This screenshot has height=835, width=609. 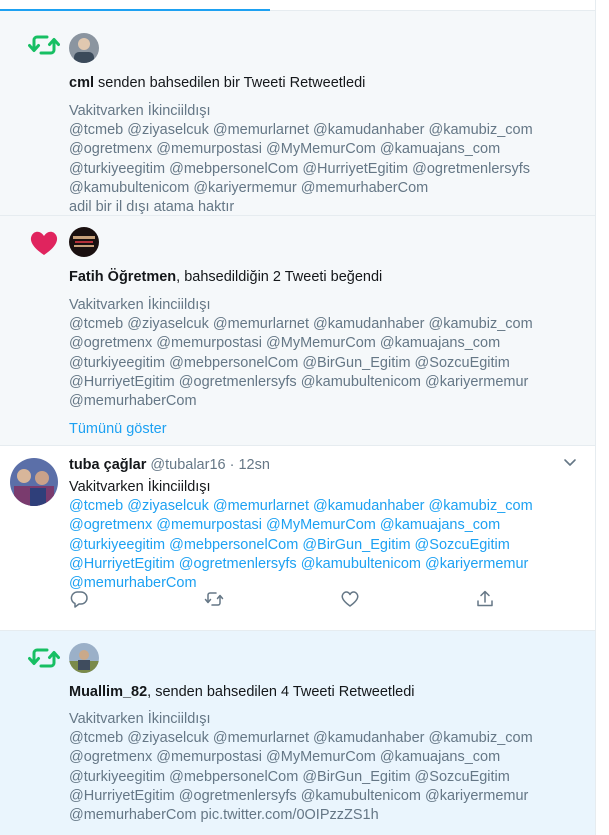 What do you see at coordinates (133, 401) in the screenshot?
I see `text-line: @memurhaberCom` at bounding box center [133, 401].